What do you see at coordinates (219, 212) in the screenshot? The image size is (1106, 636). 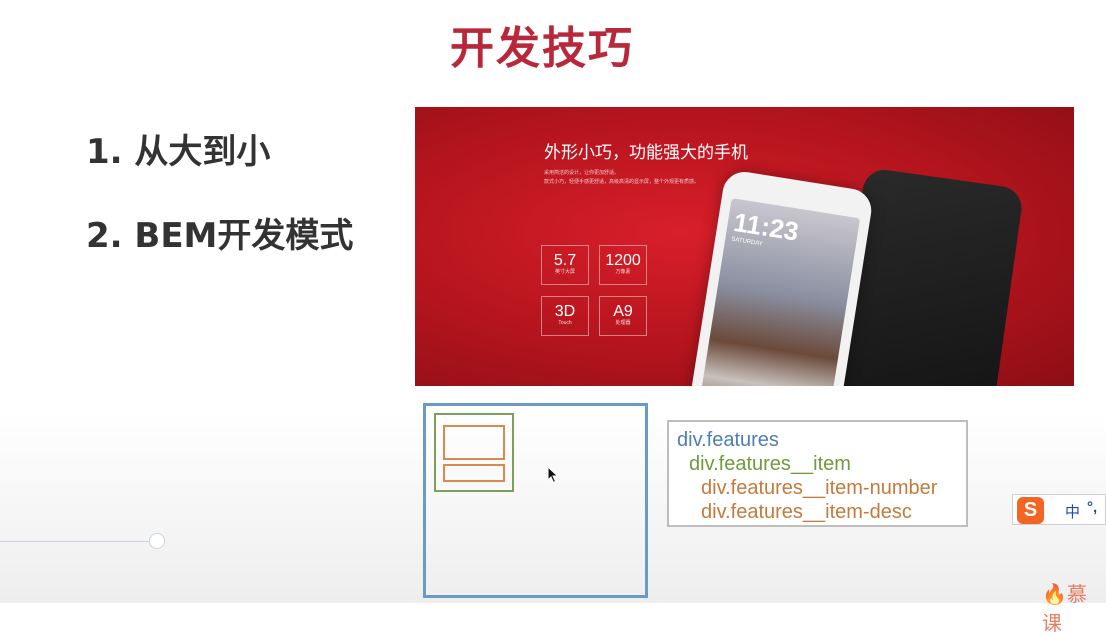 I see `bullet-list: 1. 从大到小 2. BEM开发模式` at bounding box center [219, 212].